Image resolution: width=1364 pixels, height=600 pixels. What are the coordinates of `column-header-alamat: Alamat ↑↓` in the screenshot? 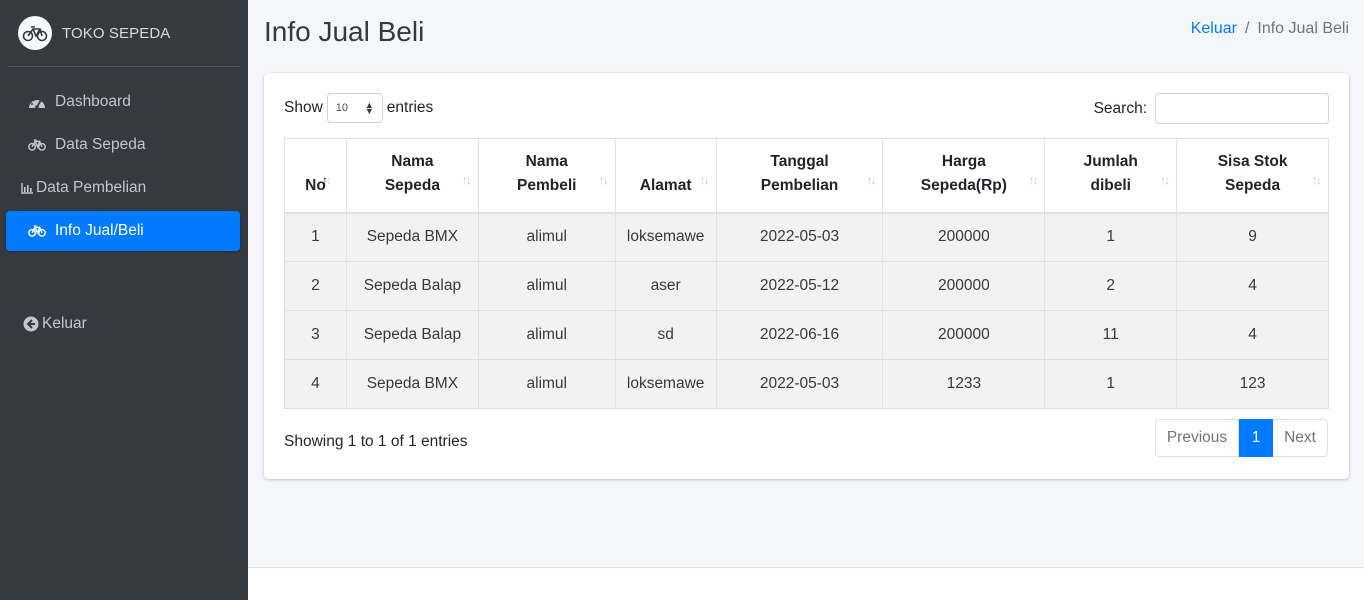 It's located at (665, 176).